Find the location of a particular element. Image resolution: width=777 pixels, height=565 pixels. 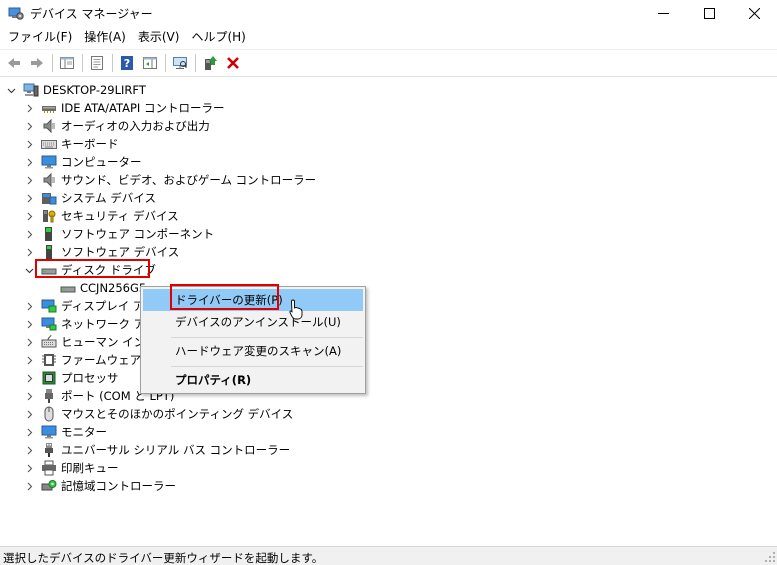

back-button is located at coordinates (14, 63).